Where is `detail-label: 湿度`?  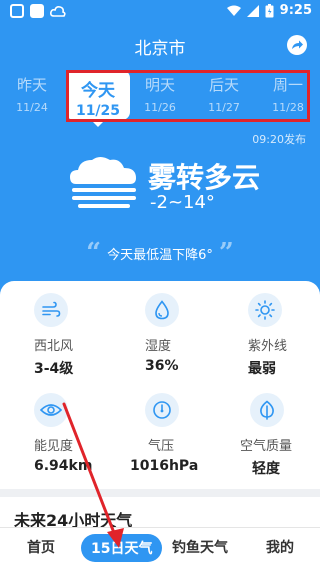 detail-label: 湿度 is located at coordinates (158, 346).